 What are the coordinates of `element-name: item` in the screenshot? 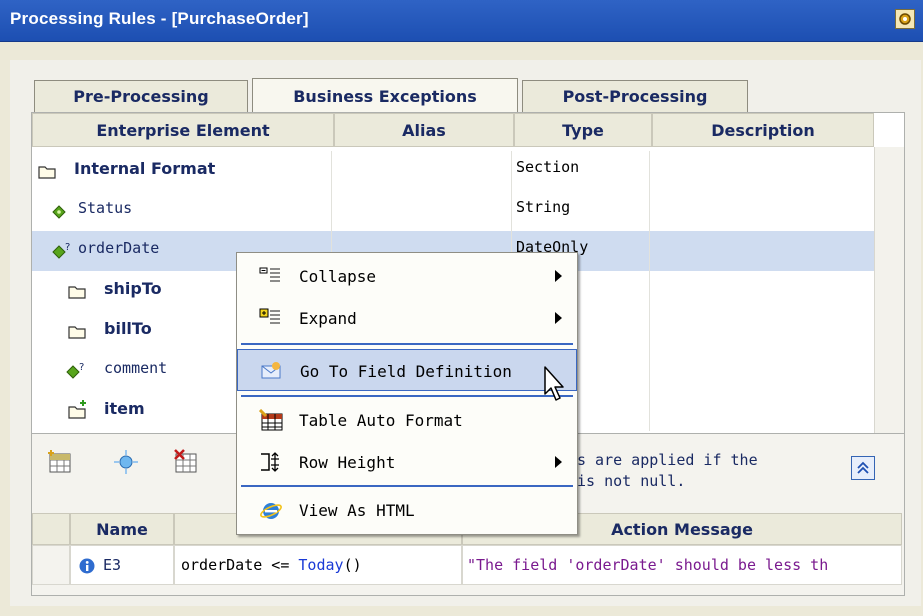 It's located at (124, 408).